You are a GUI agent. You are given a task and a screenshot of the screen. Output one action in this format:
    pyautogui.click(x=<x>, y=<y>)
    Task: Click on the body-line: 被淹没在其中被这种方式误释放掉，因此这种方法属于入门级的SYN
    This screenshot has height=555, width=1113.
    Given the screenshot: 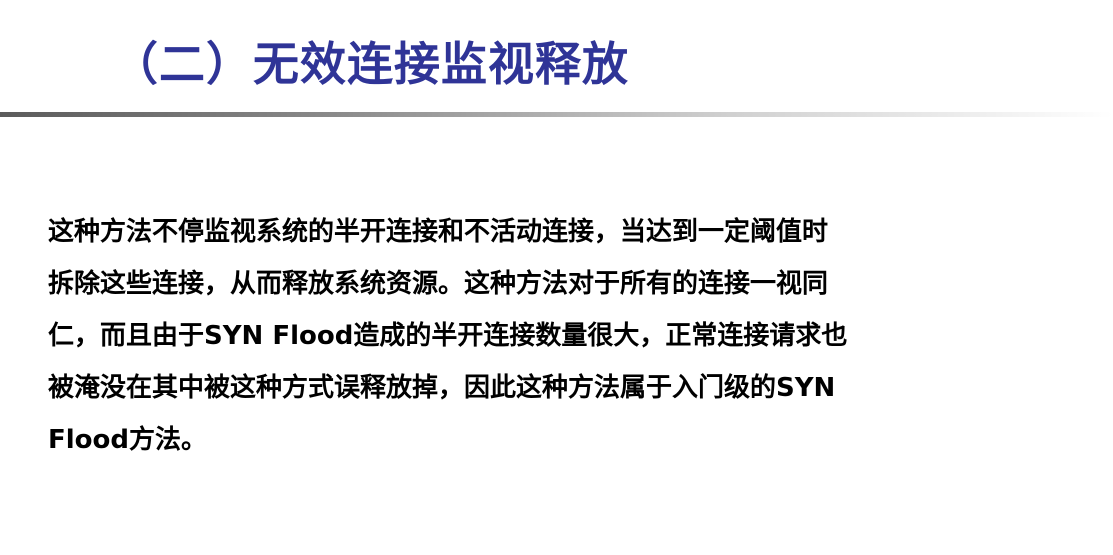 What is the action you would take?
    pyautogui.click(x=442, y=388)
    